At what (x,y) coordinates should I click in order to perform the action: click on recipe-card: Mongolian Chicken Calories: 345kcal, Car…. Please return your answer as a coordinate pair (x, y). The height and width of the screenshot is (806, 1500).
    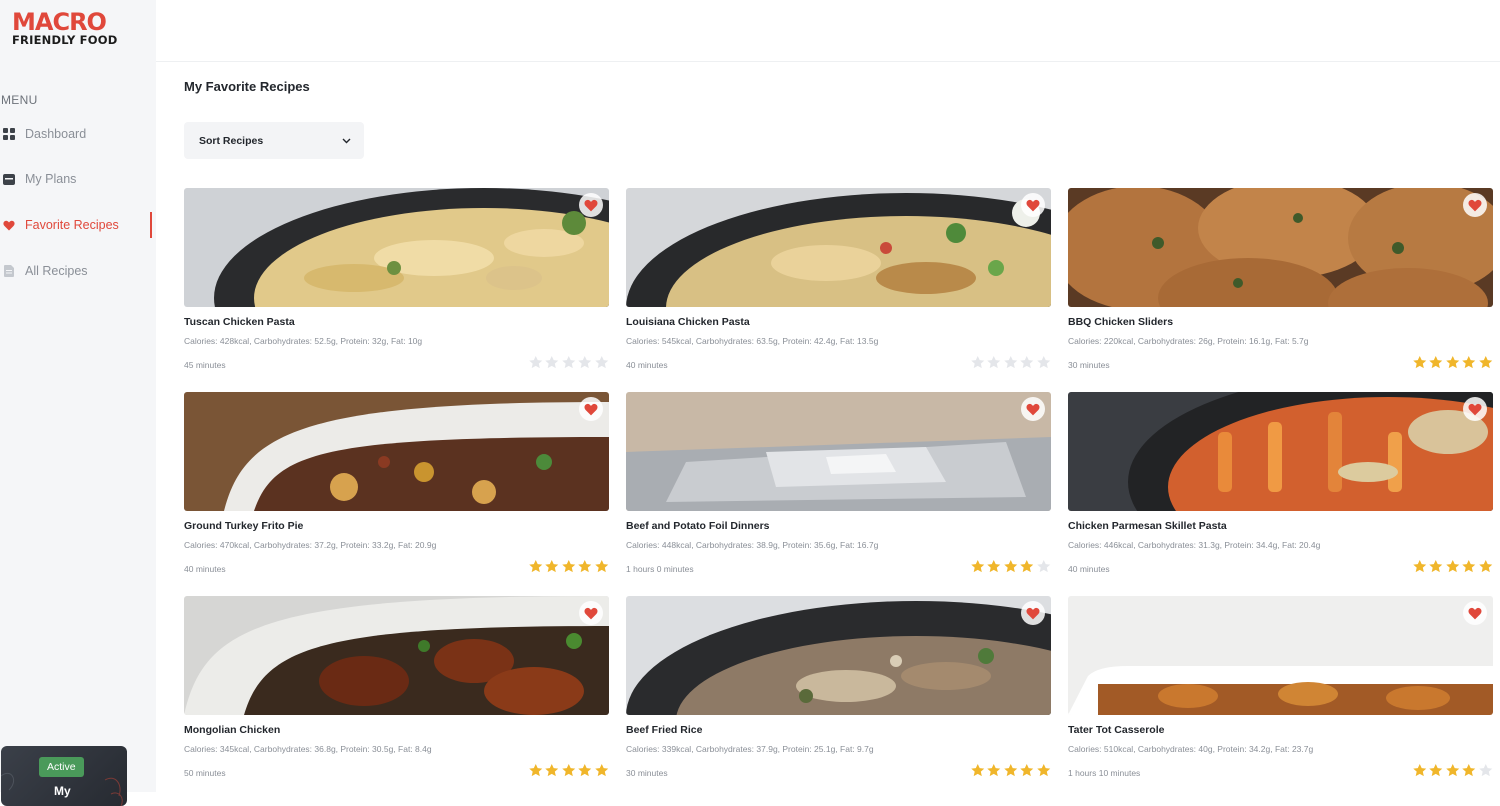
    Looking at the image, I should click on (396, 691).